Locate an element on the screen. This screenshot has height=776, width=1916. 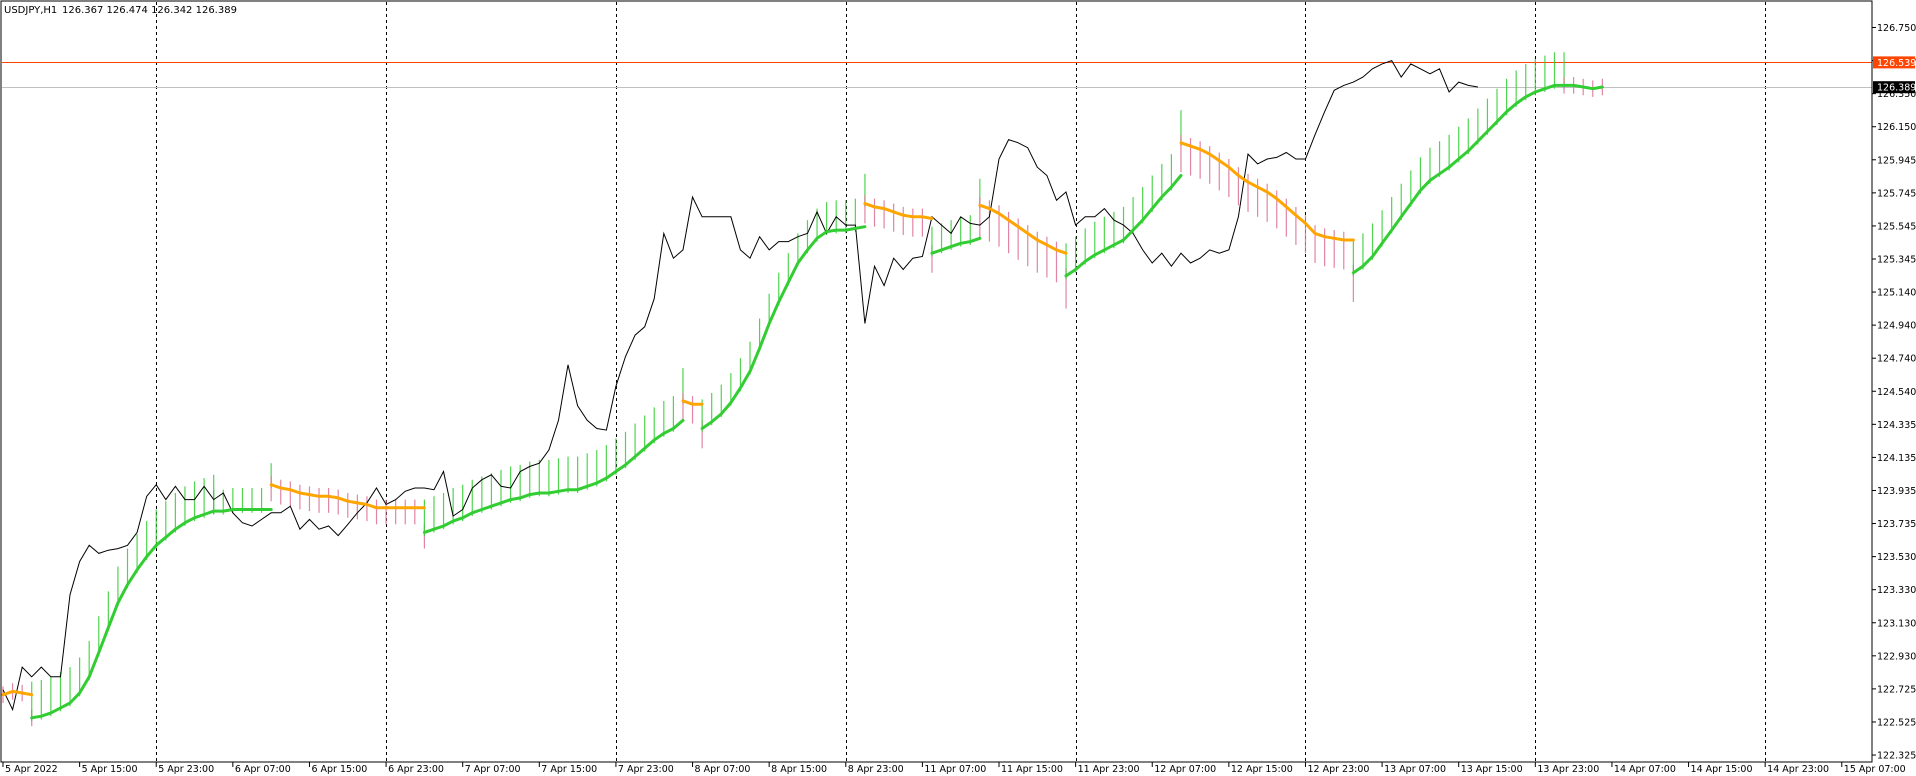
x-tick-label: 7 Apr 15:00 is located at coordinates (569, 769).